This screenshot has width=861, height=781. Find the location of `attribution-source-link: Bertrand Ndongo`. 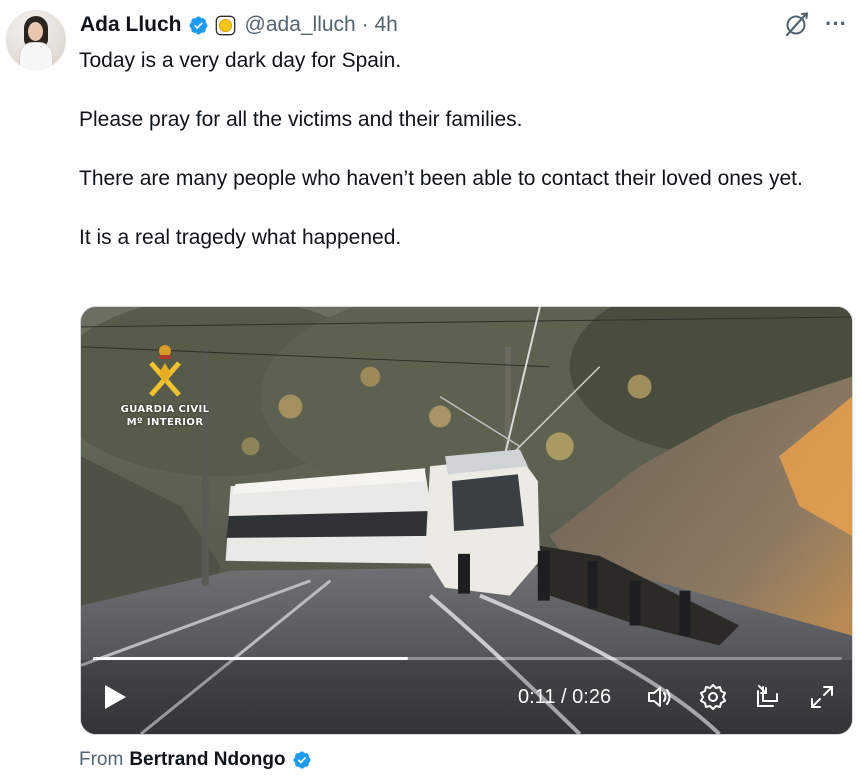

attribution-source-link: Bertrand Ndongo is located at coordinates (207, 760).